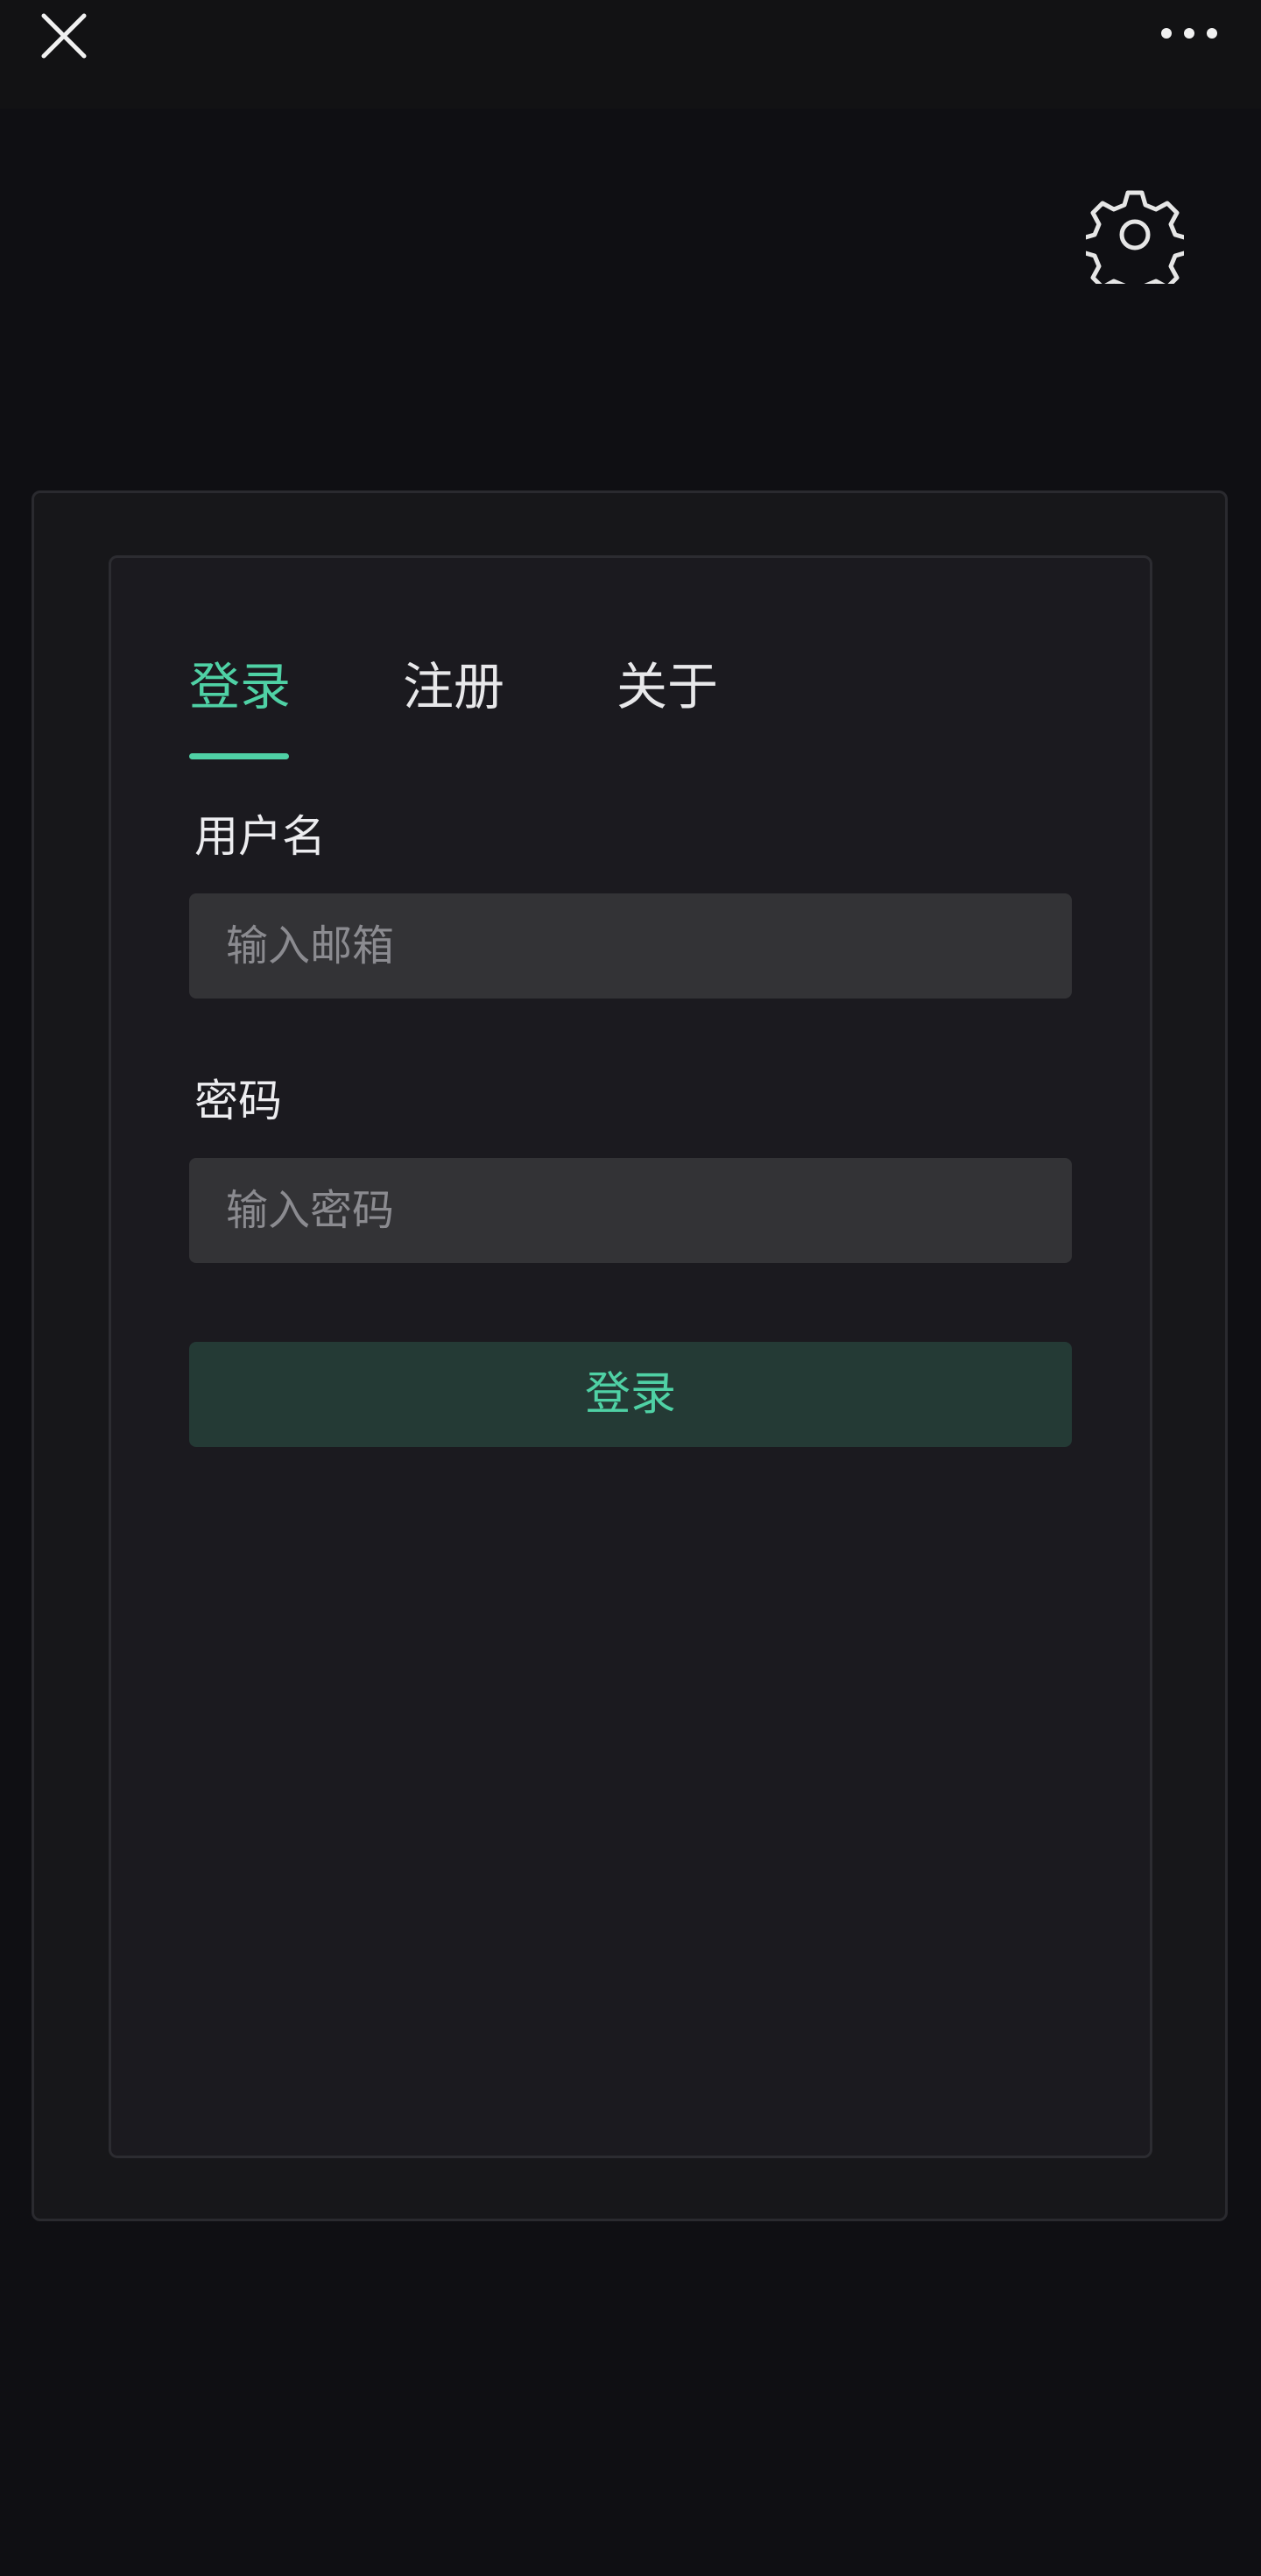 This screenshot has width=1261, height=2576. I want to click on gear-icon, so click(1135, 245).